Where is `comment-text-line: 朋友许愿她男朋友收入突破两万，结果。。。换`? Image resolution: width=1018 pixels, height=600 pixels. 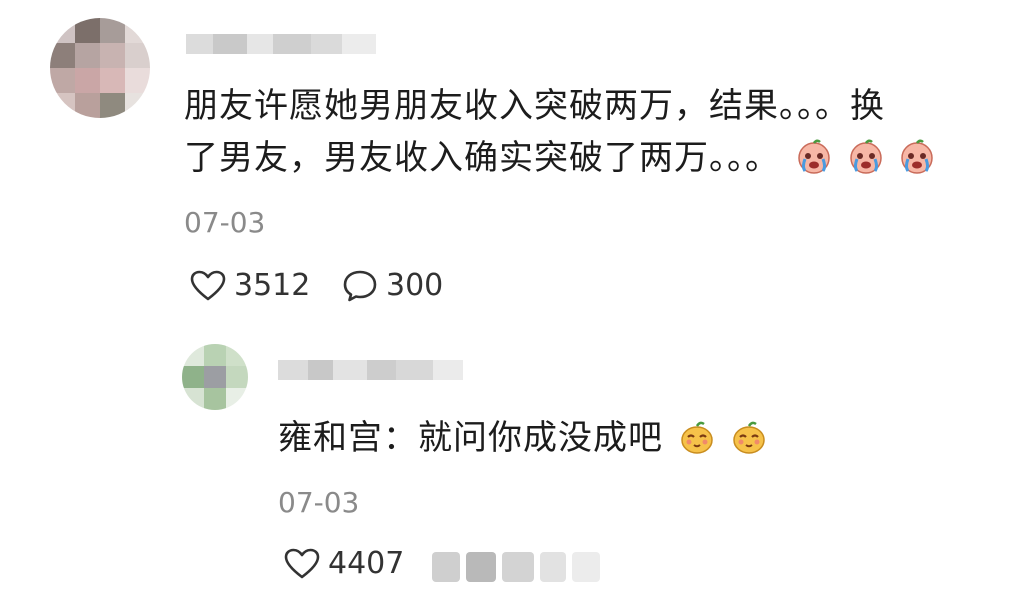 comment-text-line: 朋友许愿她男朋友收入突破两万，结果。。。换 is located at coordinates (534, 106).